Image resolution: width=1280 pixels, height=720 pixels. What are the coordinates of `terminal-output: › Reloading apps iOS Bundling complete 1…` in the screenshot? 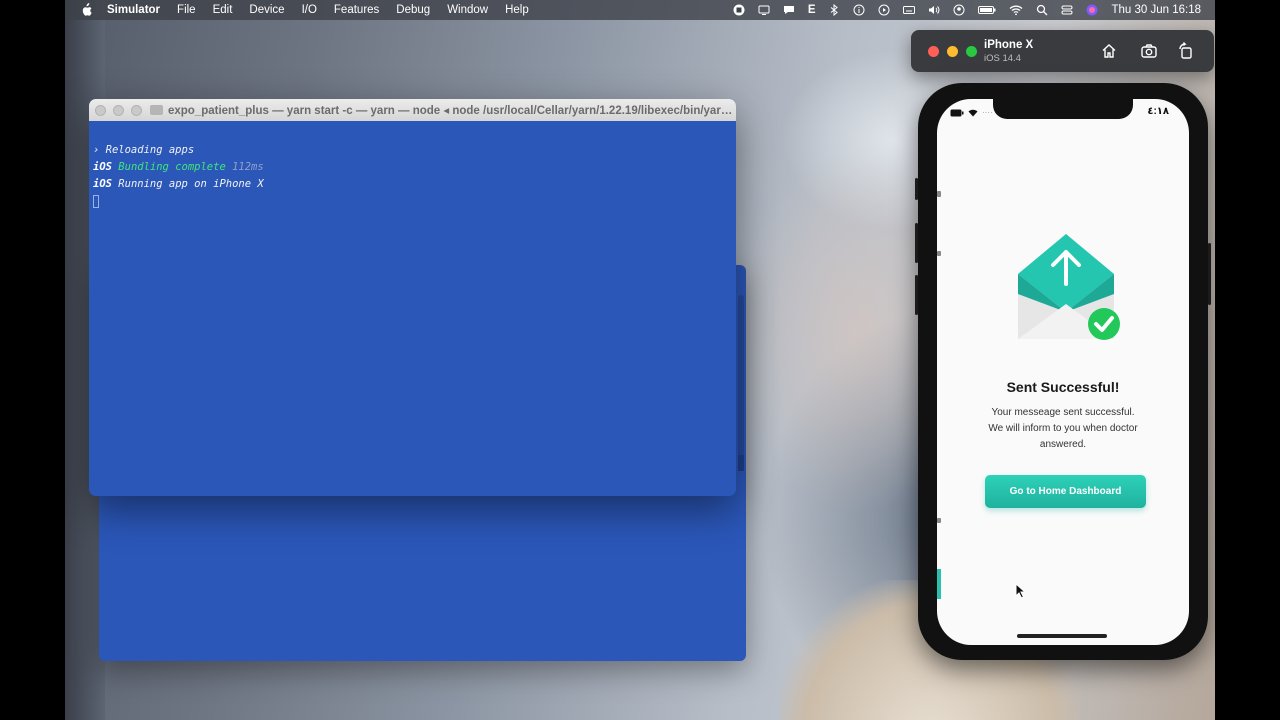 It's located at (412, 165).